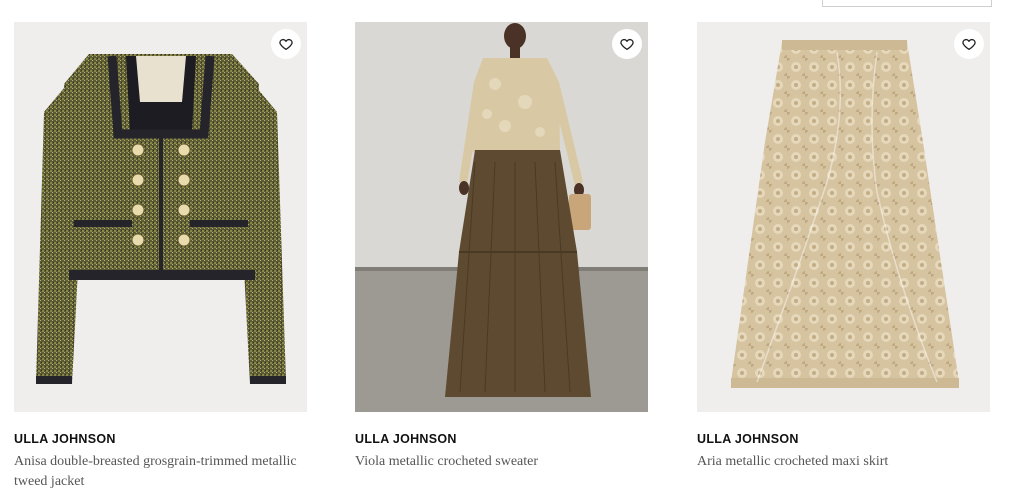  Describe the element at coordinates (497, 462) in the screenshot. I see `product-name: Viola metallic crocheted sweater` at that location.